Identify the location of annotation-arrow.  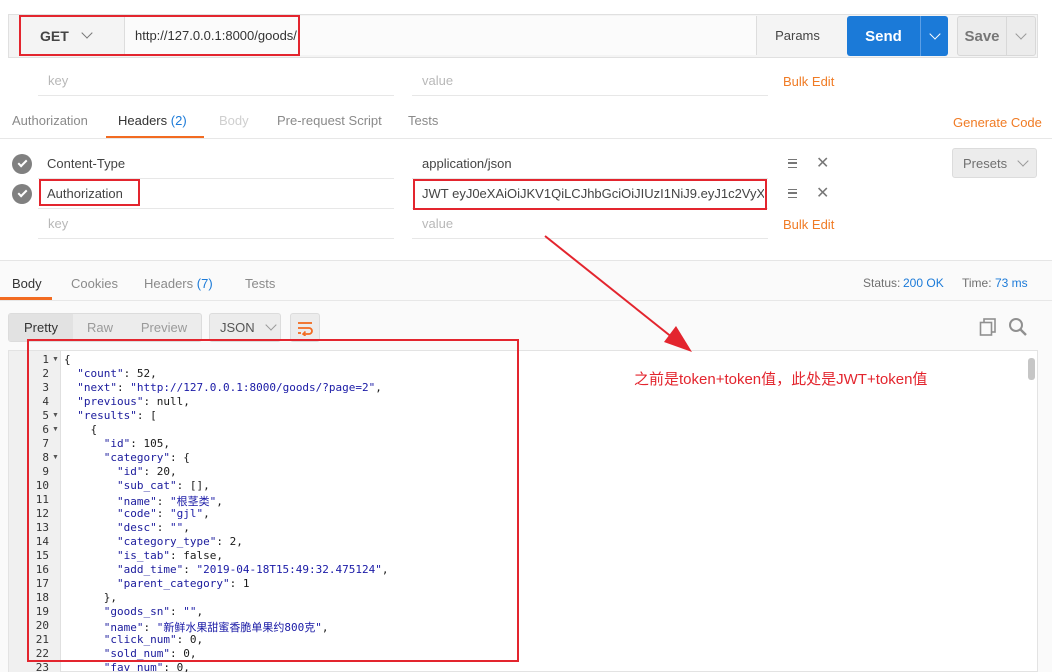
(618, 293).